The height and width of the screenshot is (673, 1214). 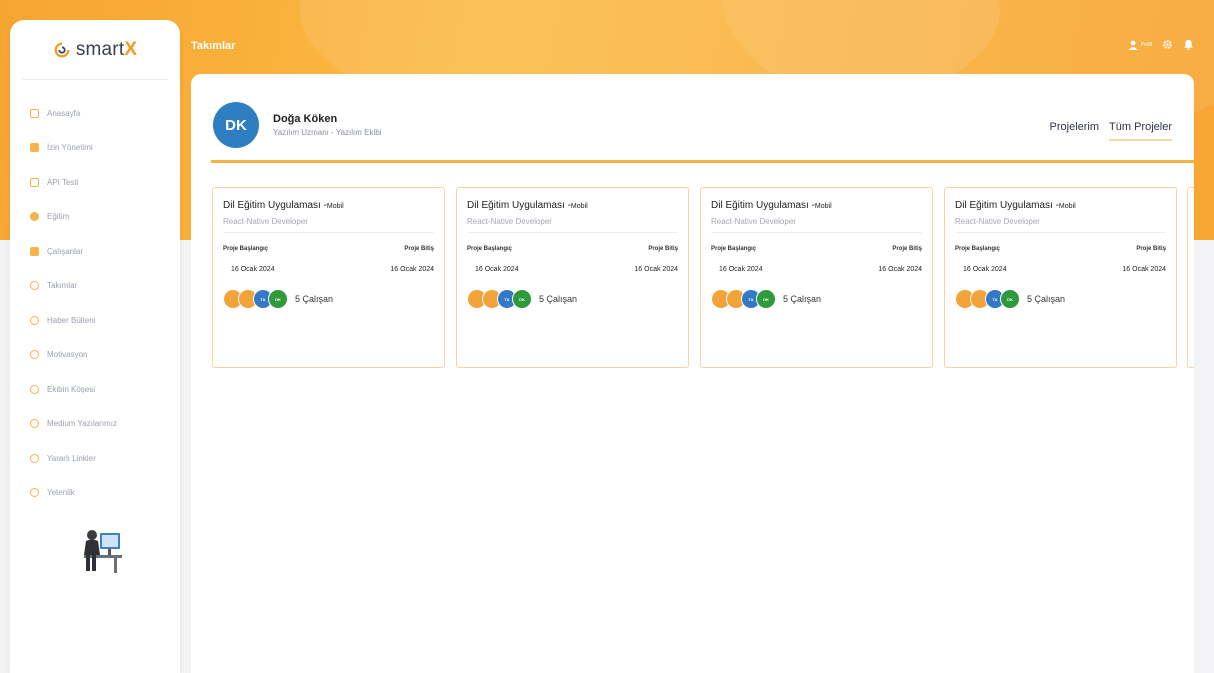 What do you see at coordinates (64, 113) in the screenshot?
I see `sidebar-item-label: Anasayfa` at bounding box center [64, 113].